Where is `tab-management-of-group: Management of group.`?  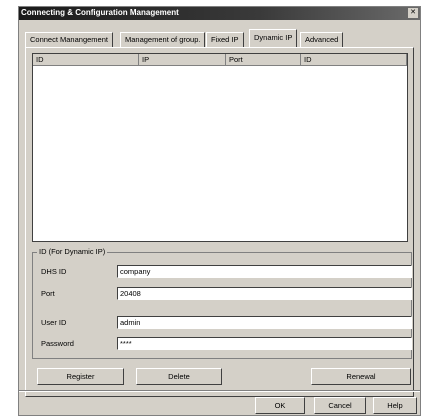 tab-management-of-group: Management of group. is located at coordinates (163, 39).